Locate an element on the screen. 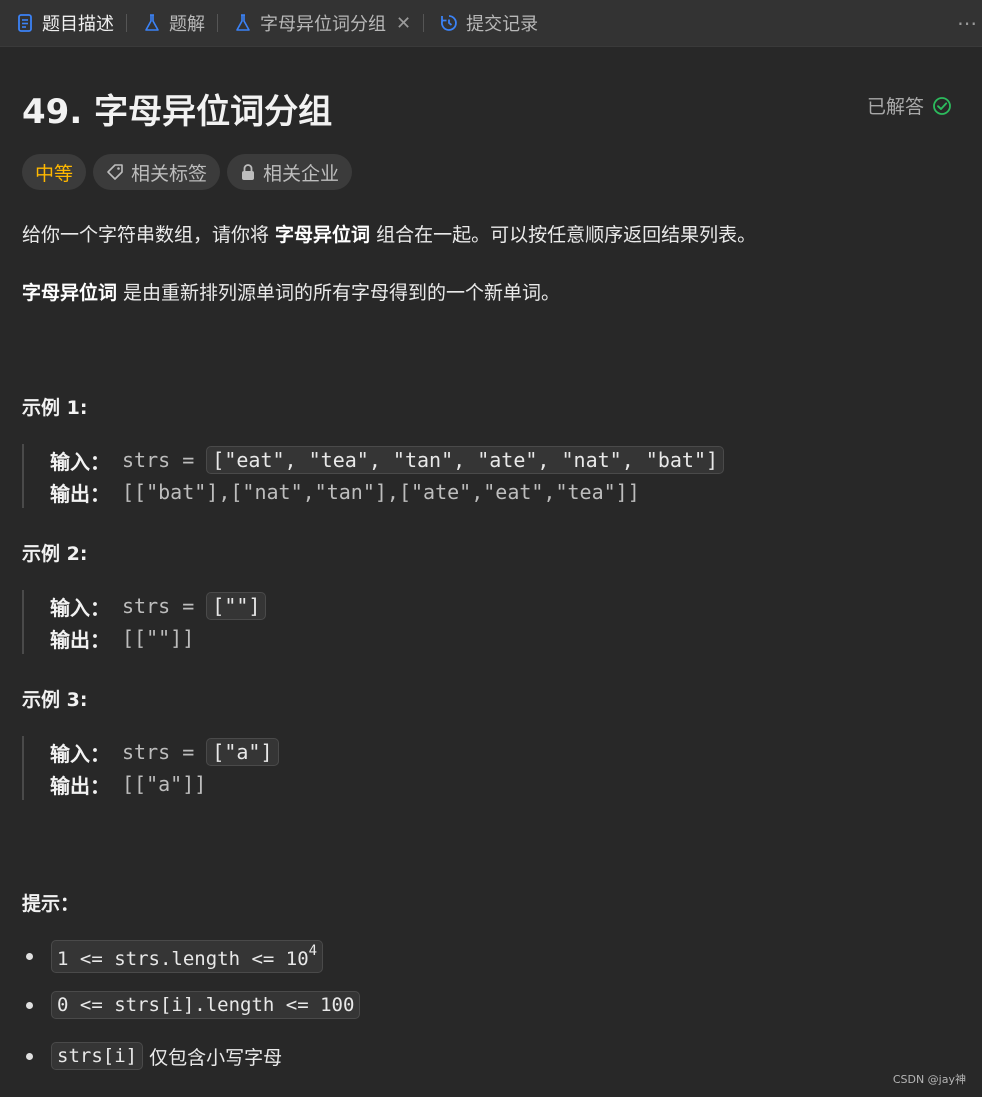  tab-submissions: 提交记录 is located at coordinates (481, 23).